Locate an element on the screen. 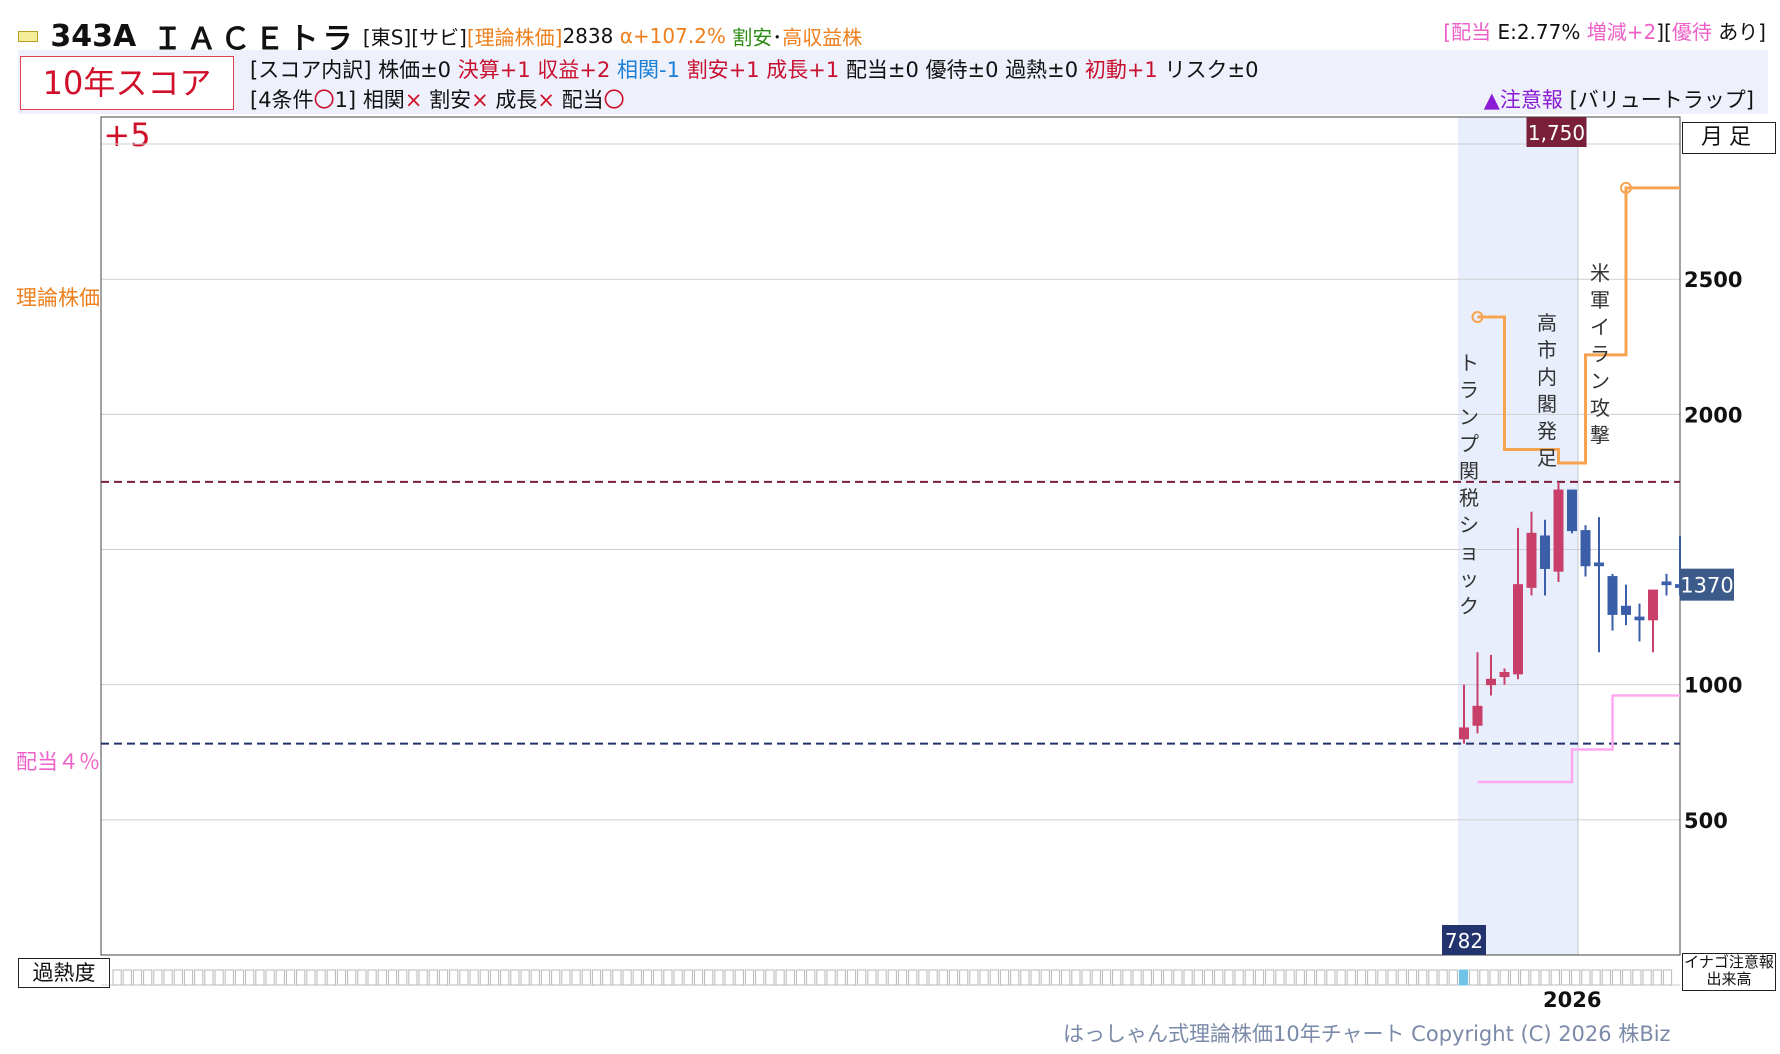  heat-label: 過熱度 is located at coordinates (64, 973).